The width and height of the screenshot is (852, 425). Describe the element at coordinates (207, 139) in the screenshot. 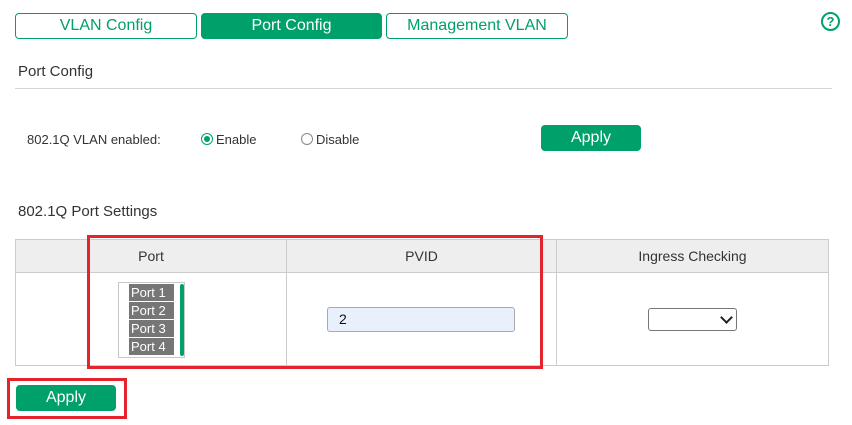

I see `enable-radio` at that location.